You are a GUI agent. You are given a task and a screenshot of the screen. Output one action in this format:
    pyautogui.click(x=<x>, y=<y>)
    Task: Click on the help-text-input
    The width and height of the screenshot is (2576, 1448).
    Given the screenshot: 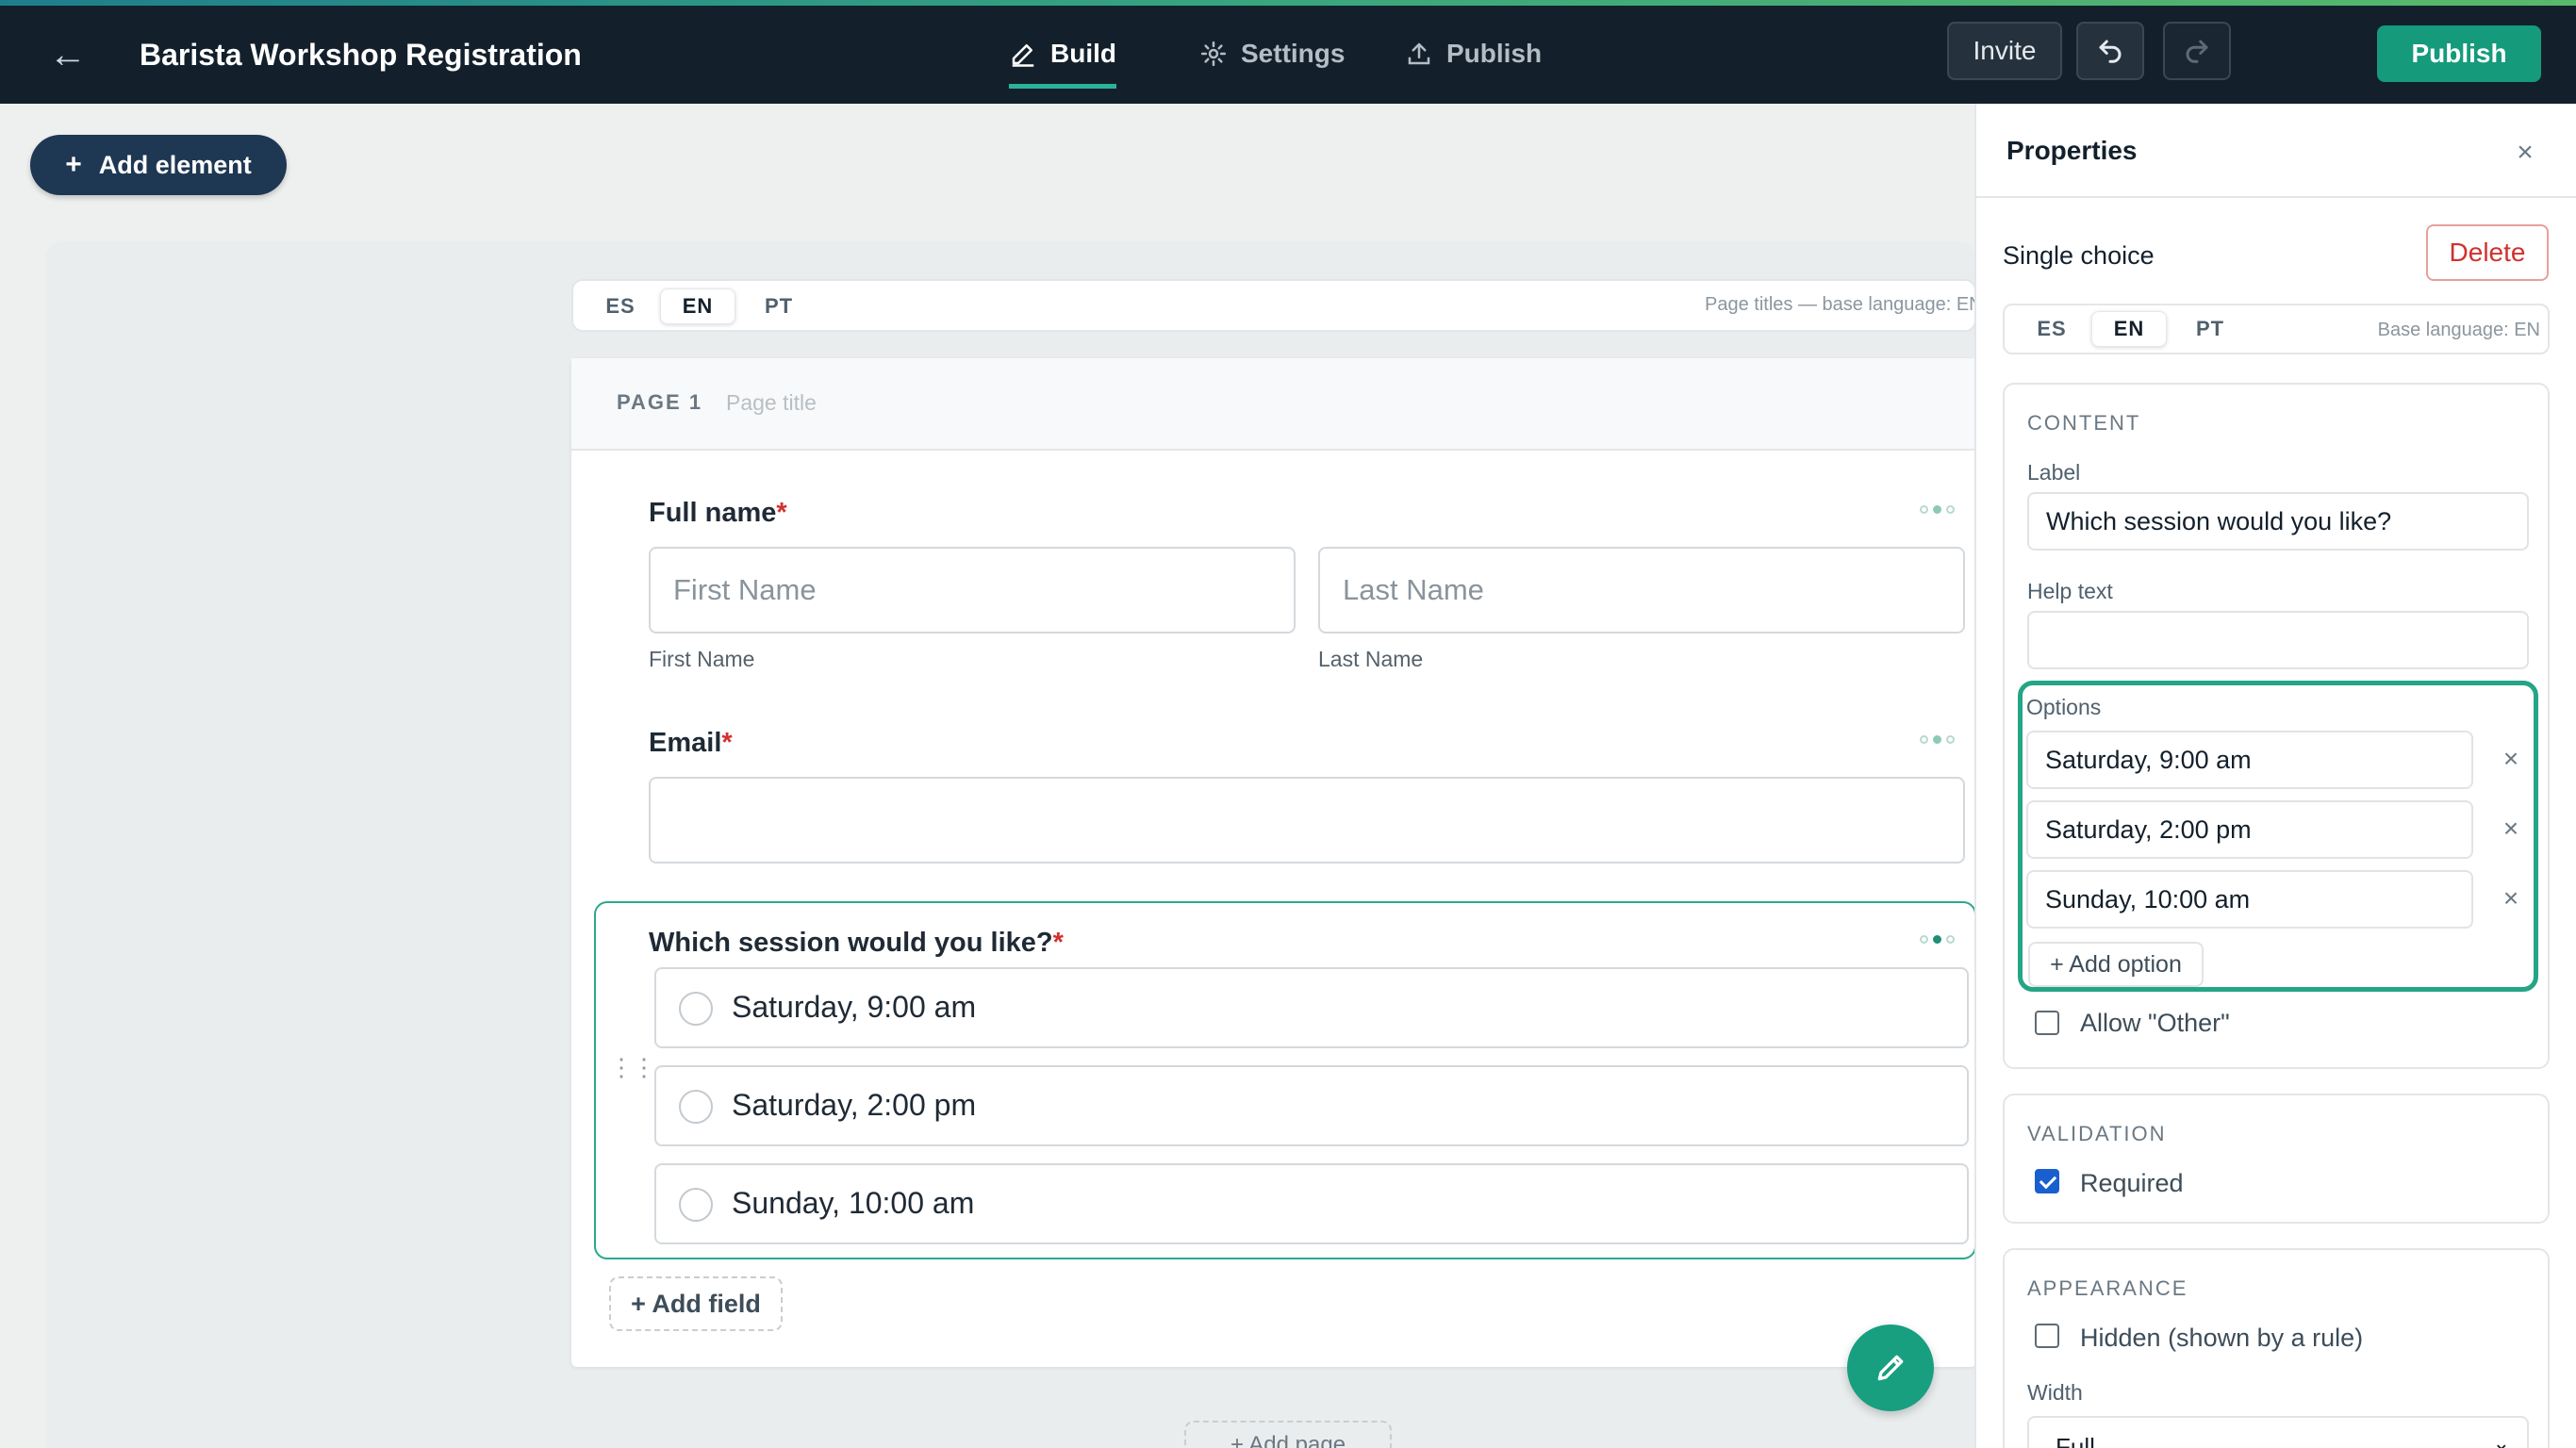 What is the action you would take?
    pyautogui.click(x=2278, y=640)
    